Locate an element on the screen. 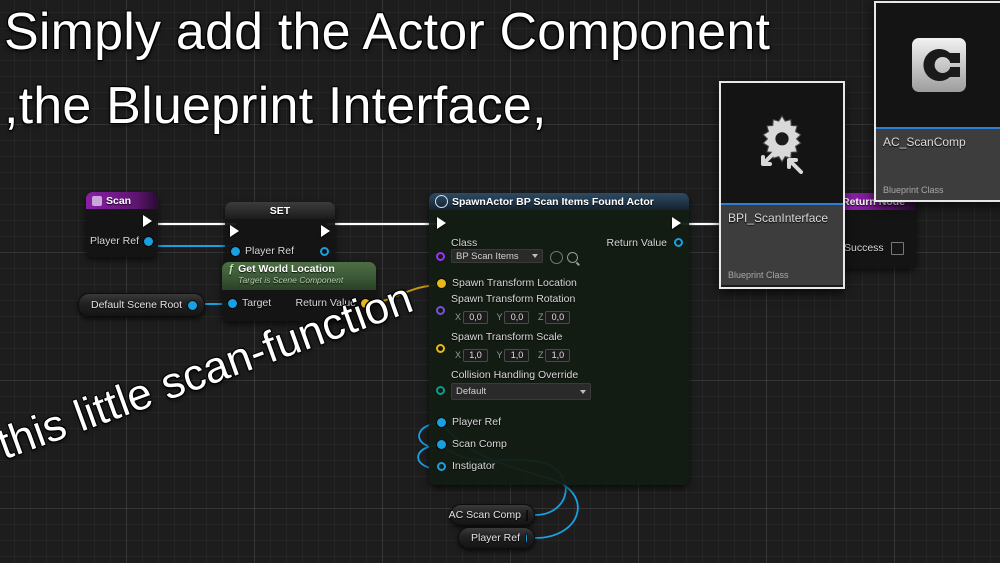 The image size is (1000, 563). blueprint-interface-icon is located at coordinates (782, 144).